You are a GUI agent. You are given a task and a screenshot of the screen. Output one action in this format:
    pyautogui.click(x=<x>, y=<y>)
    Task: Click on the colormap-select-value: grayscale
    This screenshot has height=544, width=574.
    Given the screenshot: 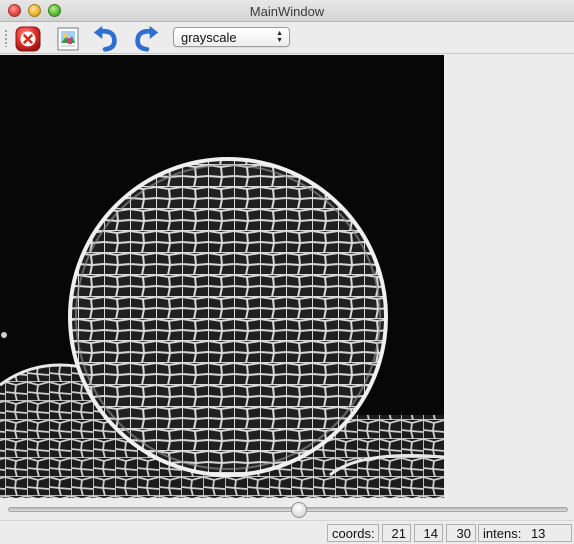 What is the action you would take?
    pyautogui.click(x=209, y=37)
    